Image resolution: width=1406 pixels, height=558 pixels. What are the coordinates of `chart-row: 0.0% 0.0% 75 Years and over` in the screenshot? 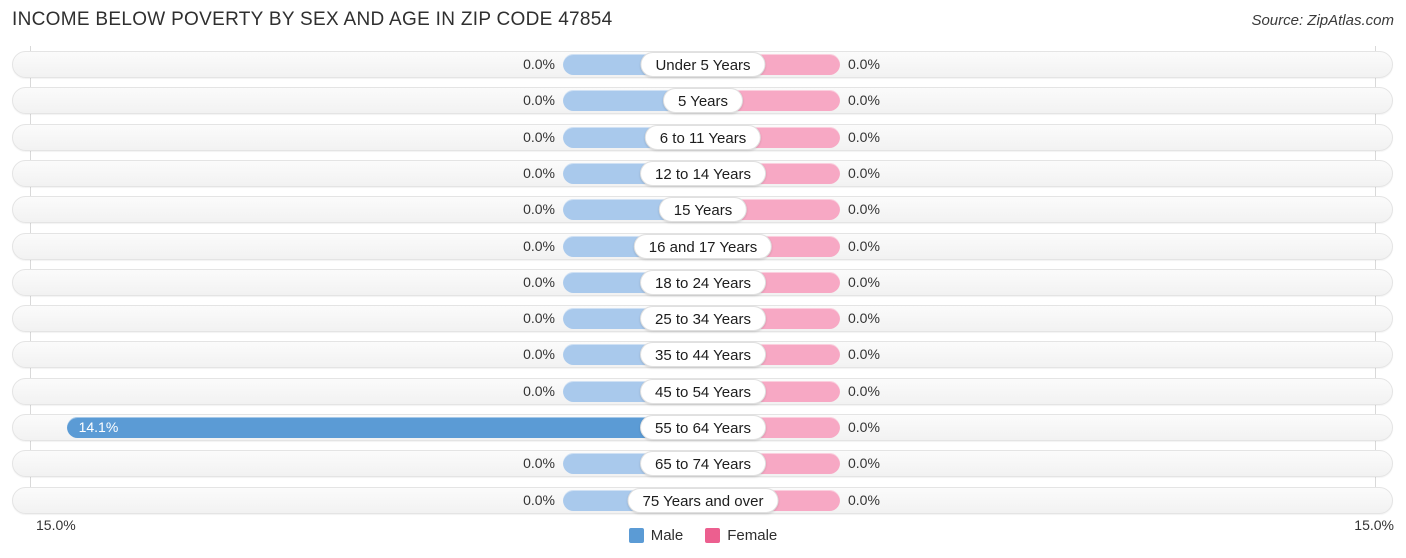 It's located at (702, 500).